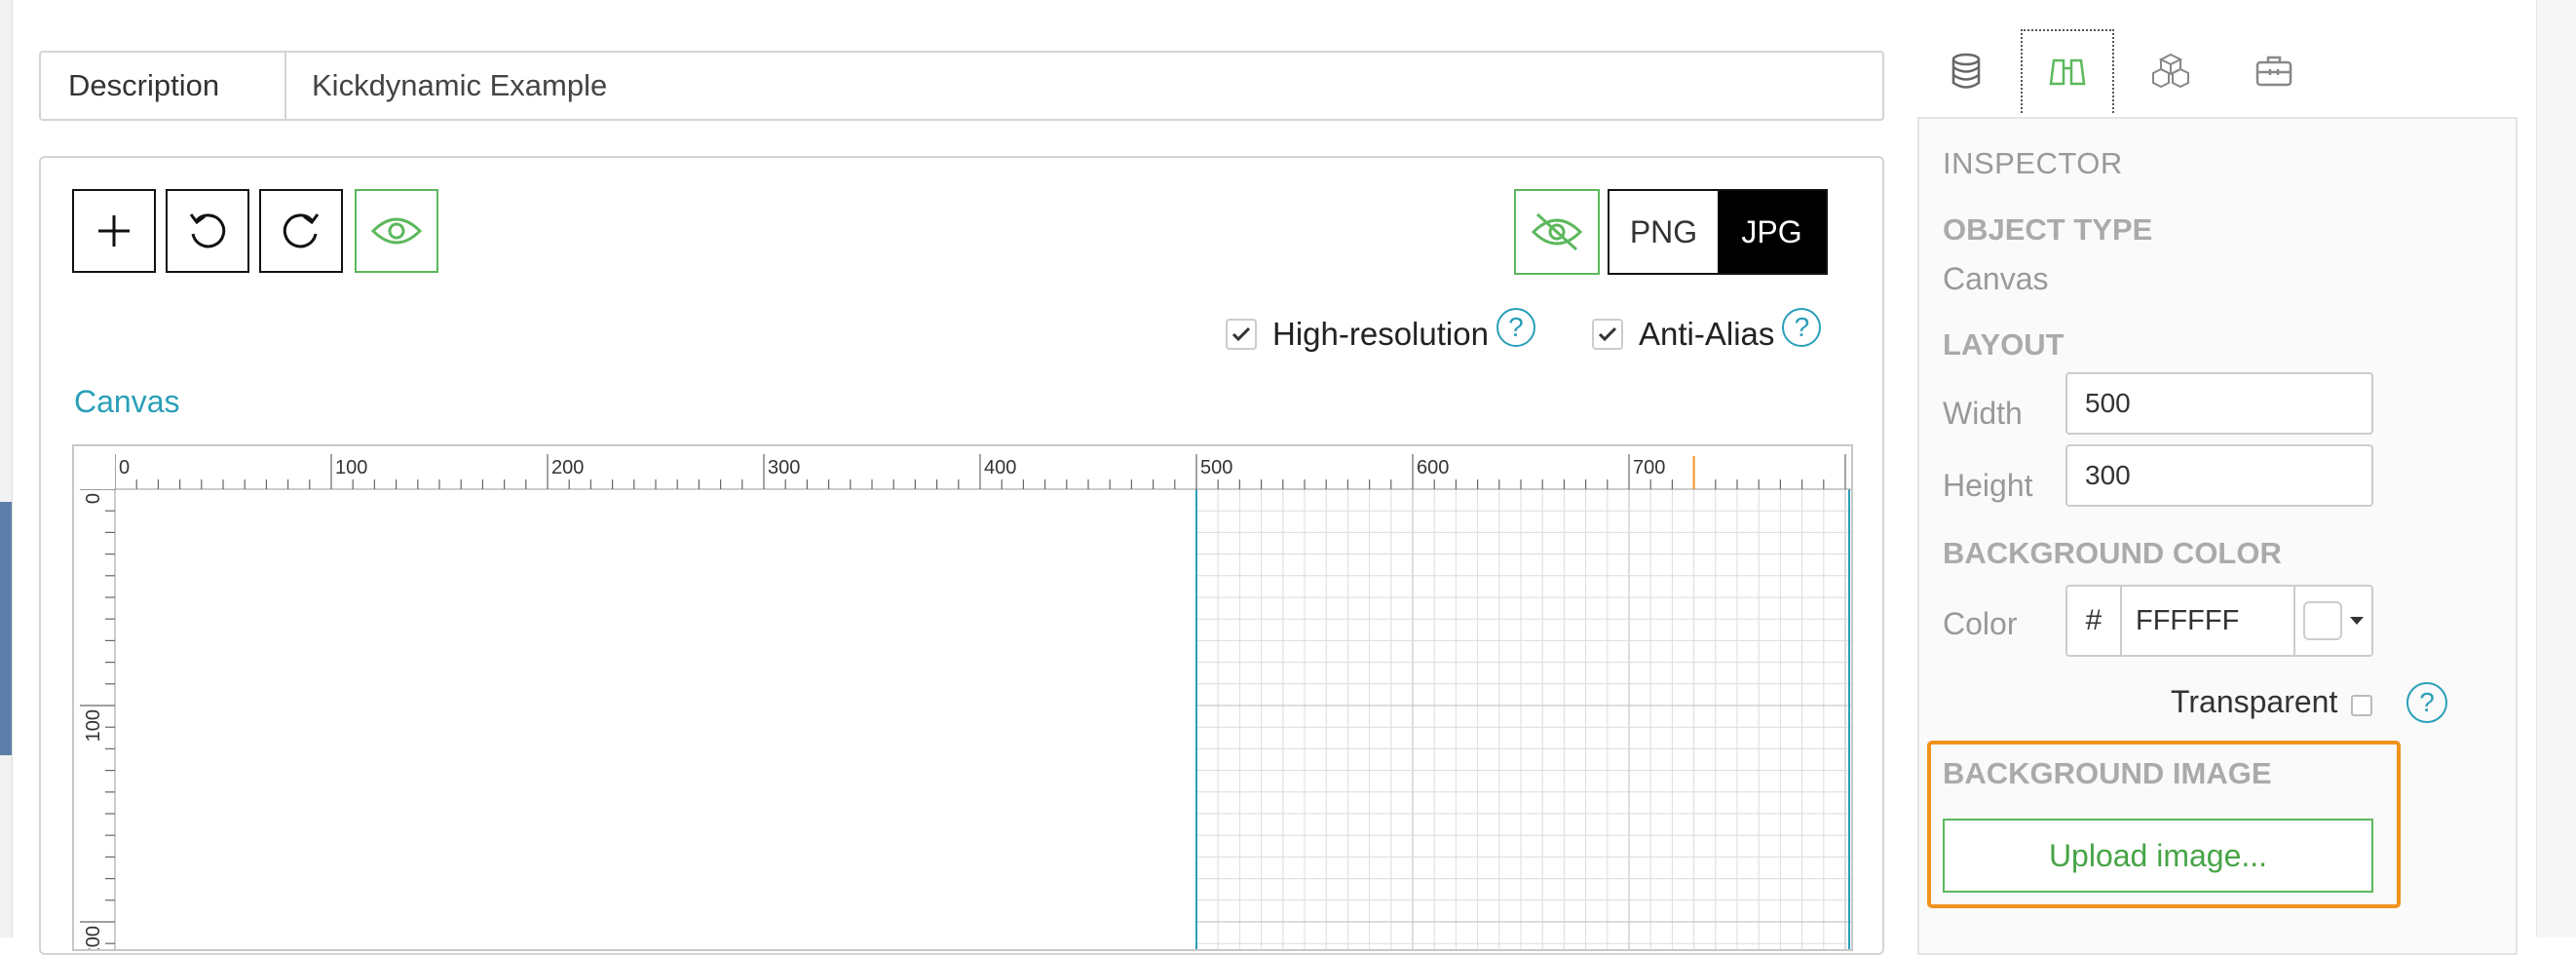  Describe the element at coordinates (163, 86) in the screenshot. I see `description-label: Description` at that location.